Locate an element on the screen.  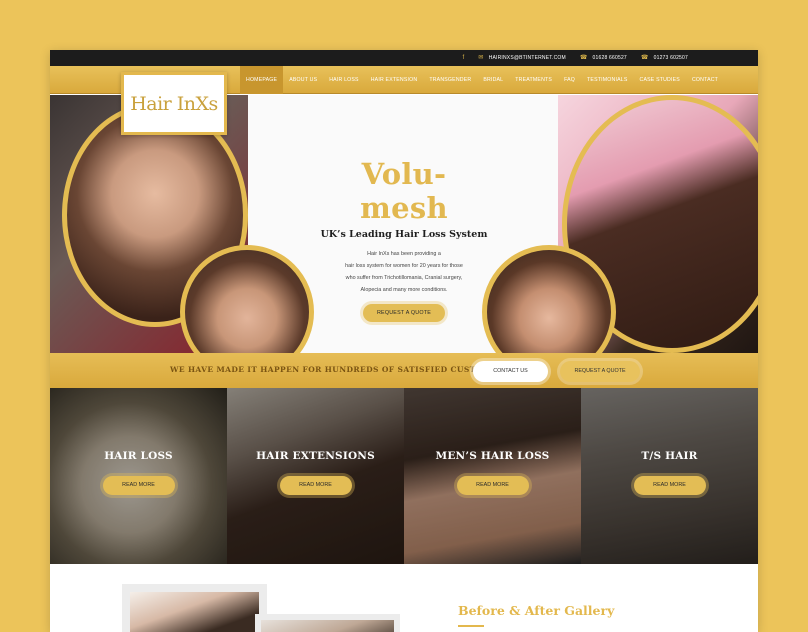
email-link: ✉ HAIRINXS@BTINTERNET.COM is located at coordinates (521, 58).